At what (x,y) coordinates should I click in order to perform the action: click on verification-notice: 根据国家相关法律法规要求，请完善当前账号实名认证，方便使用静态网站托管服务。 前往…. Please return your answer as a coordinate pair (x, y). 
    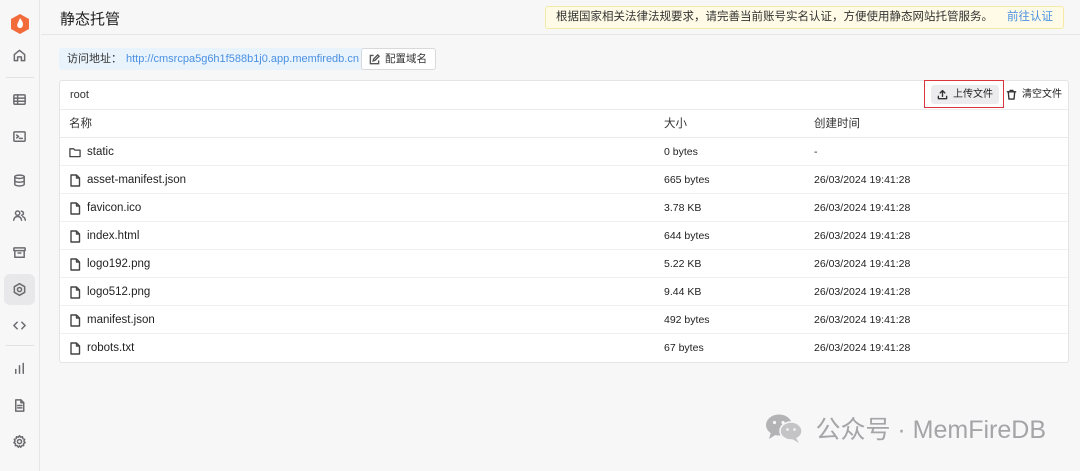
    Looking at the image, I should click on (804, 17).